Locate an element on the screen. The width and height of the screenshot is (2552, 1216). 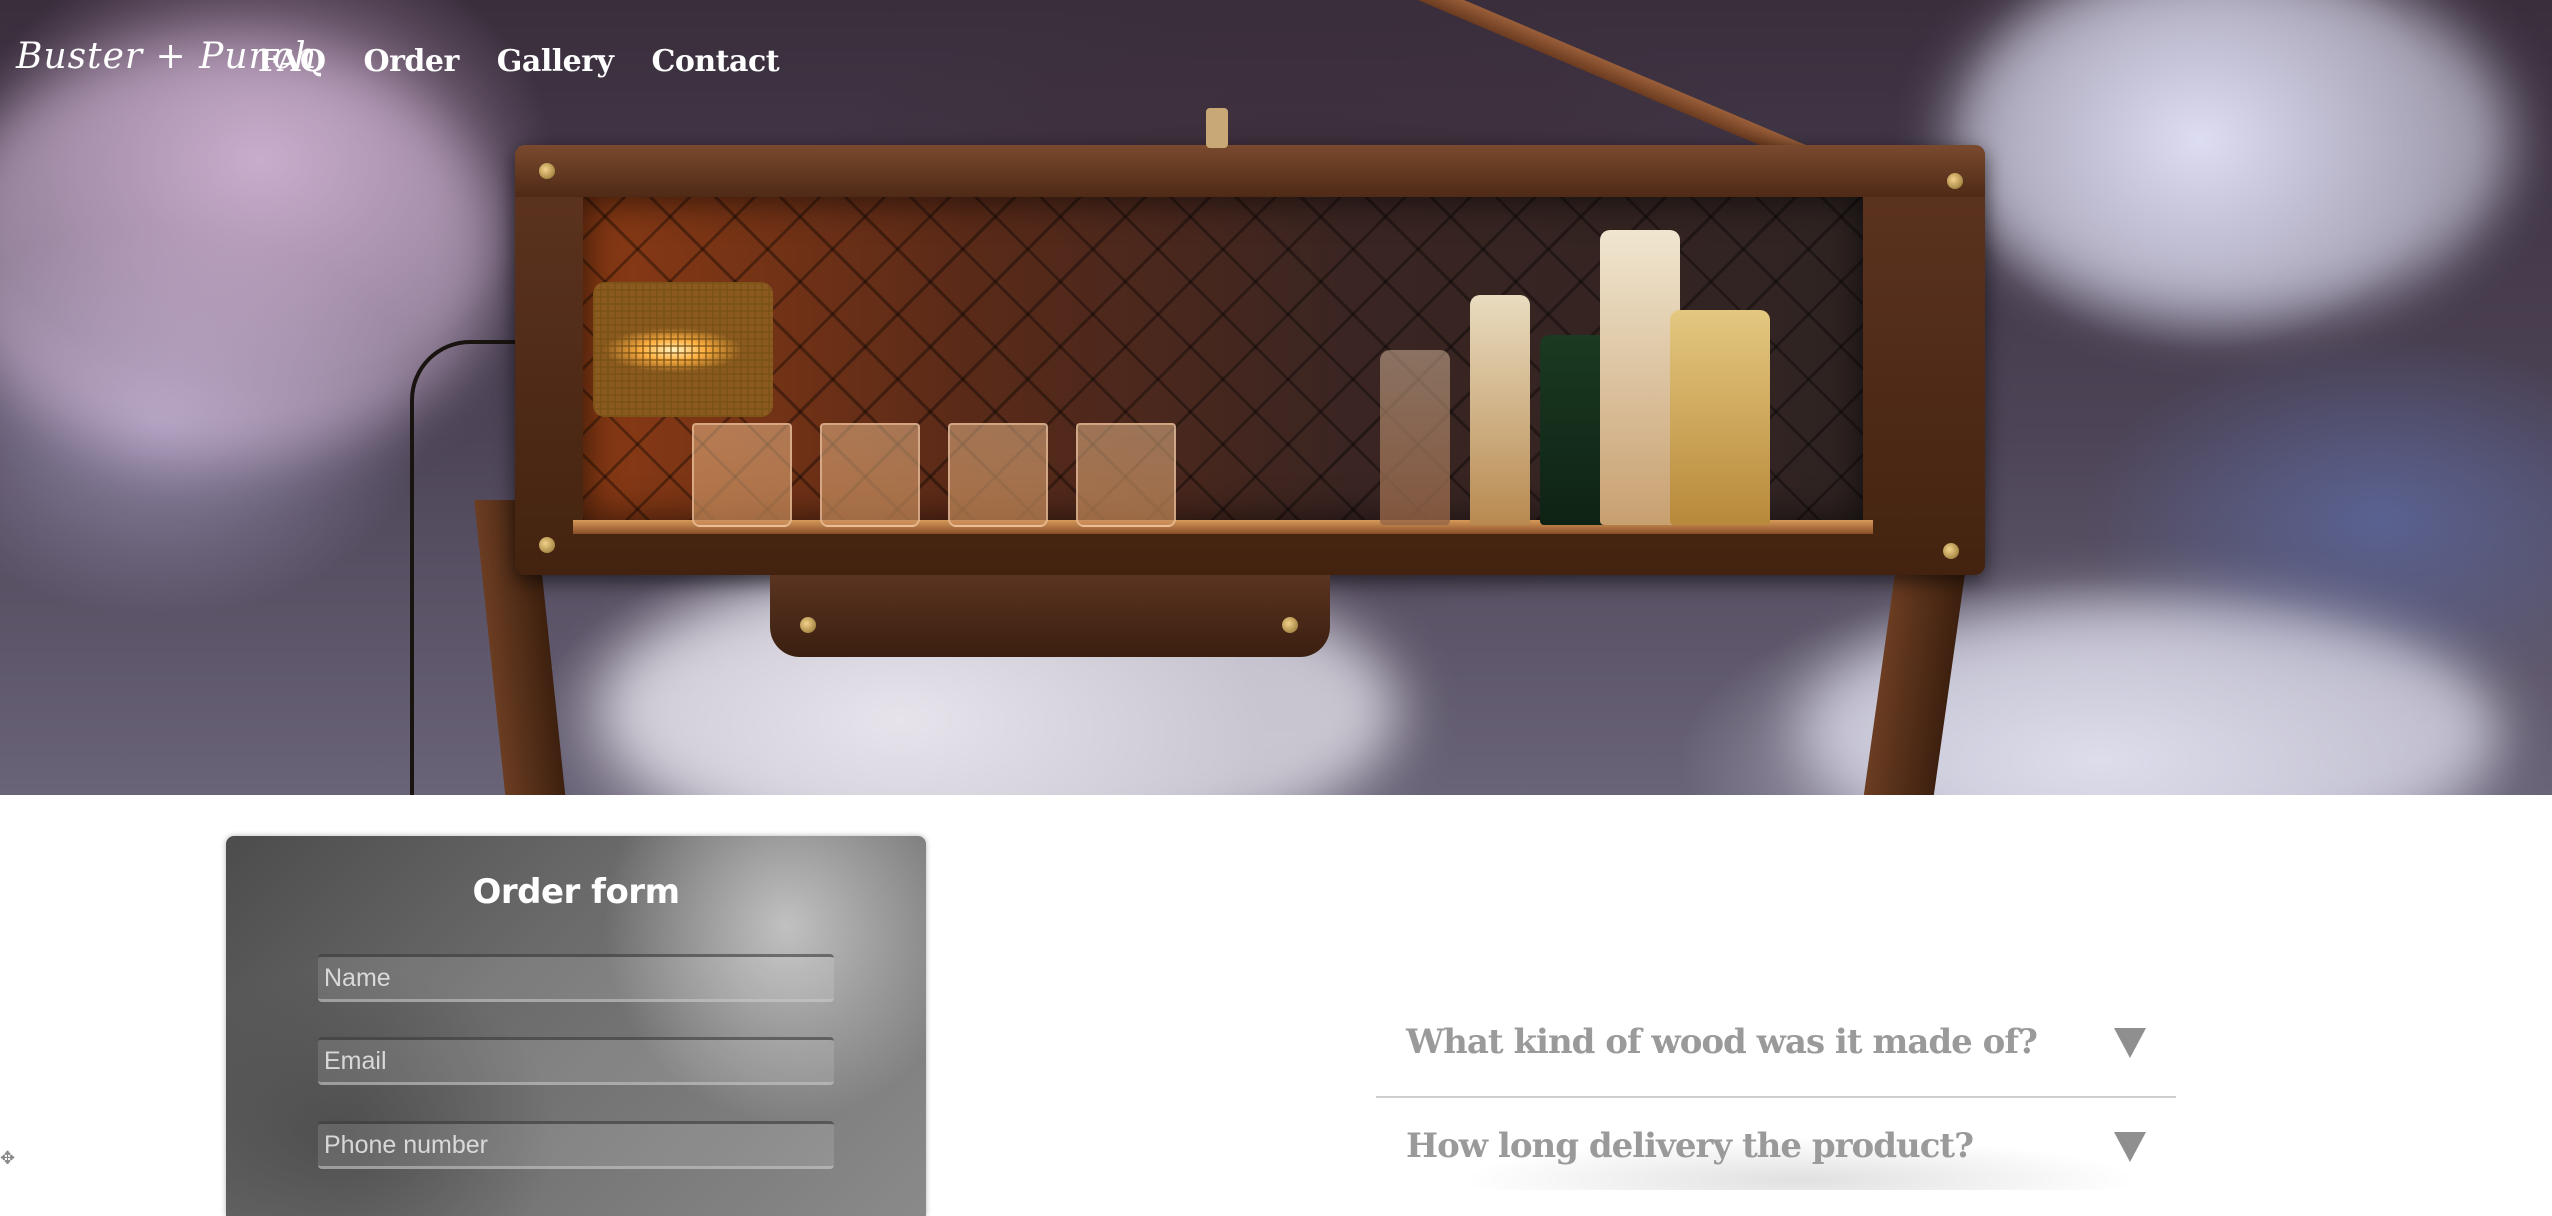
faq-question: What kind of wood was it made of? is located at coordinates (1722, 1042).